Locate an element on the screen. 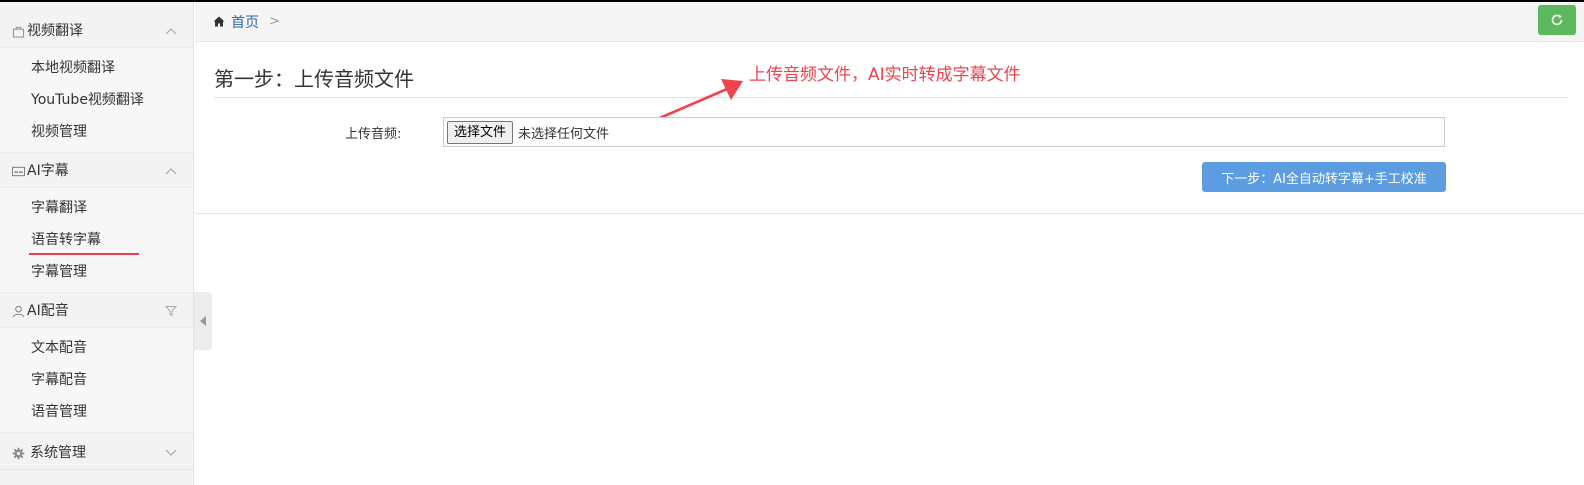 This screenshot has width=1584, height=485. sidebar-group-ai-dubbing: AI配音 is located at coordinates (96, 311).